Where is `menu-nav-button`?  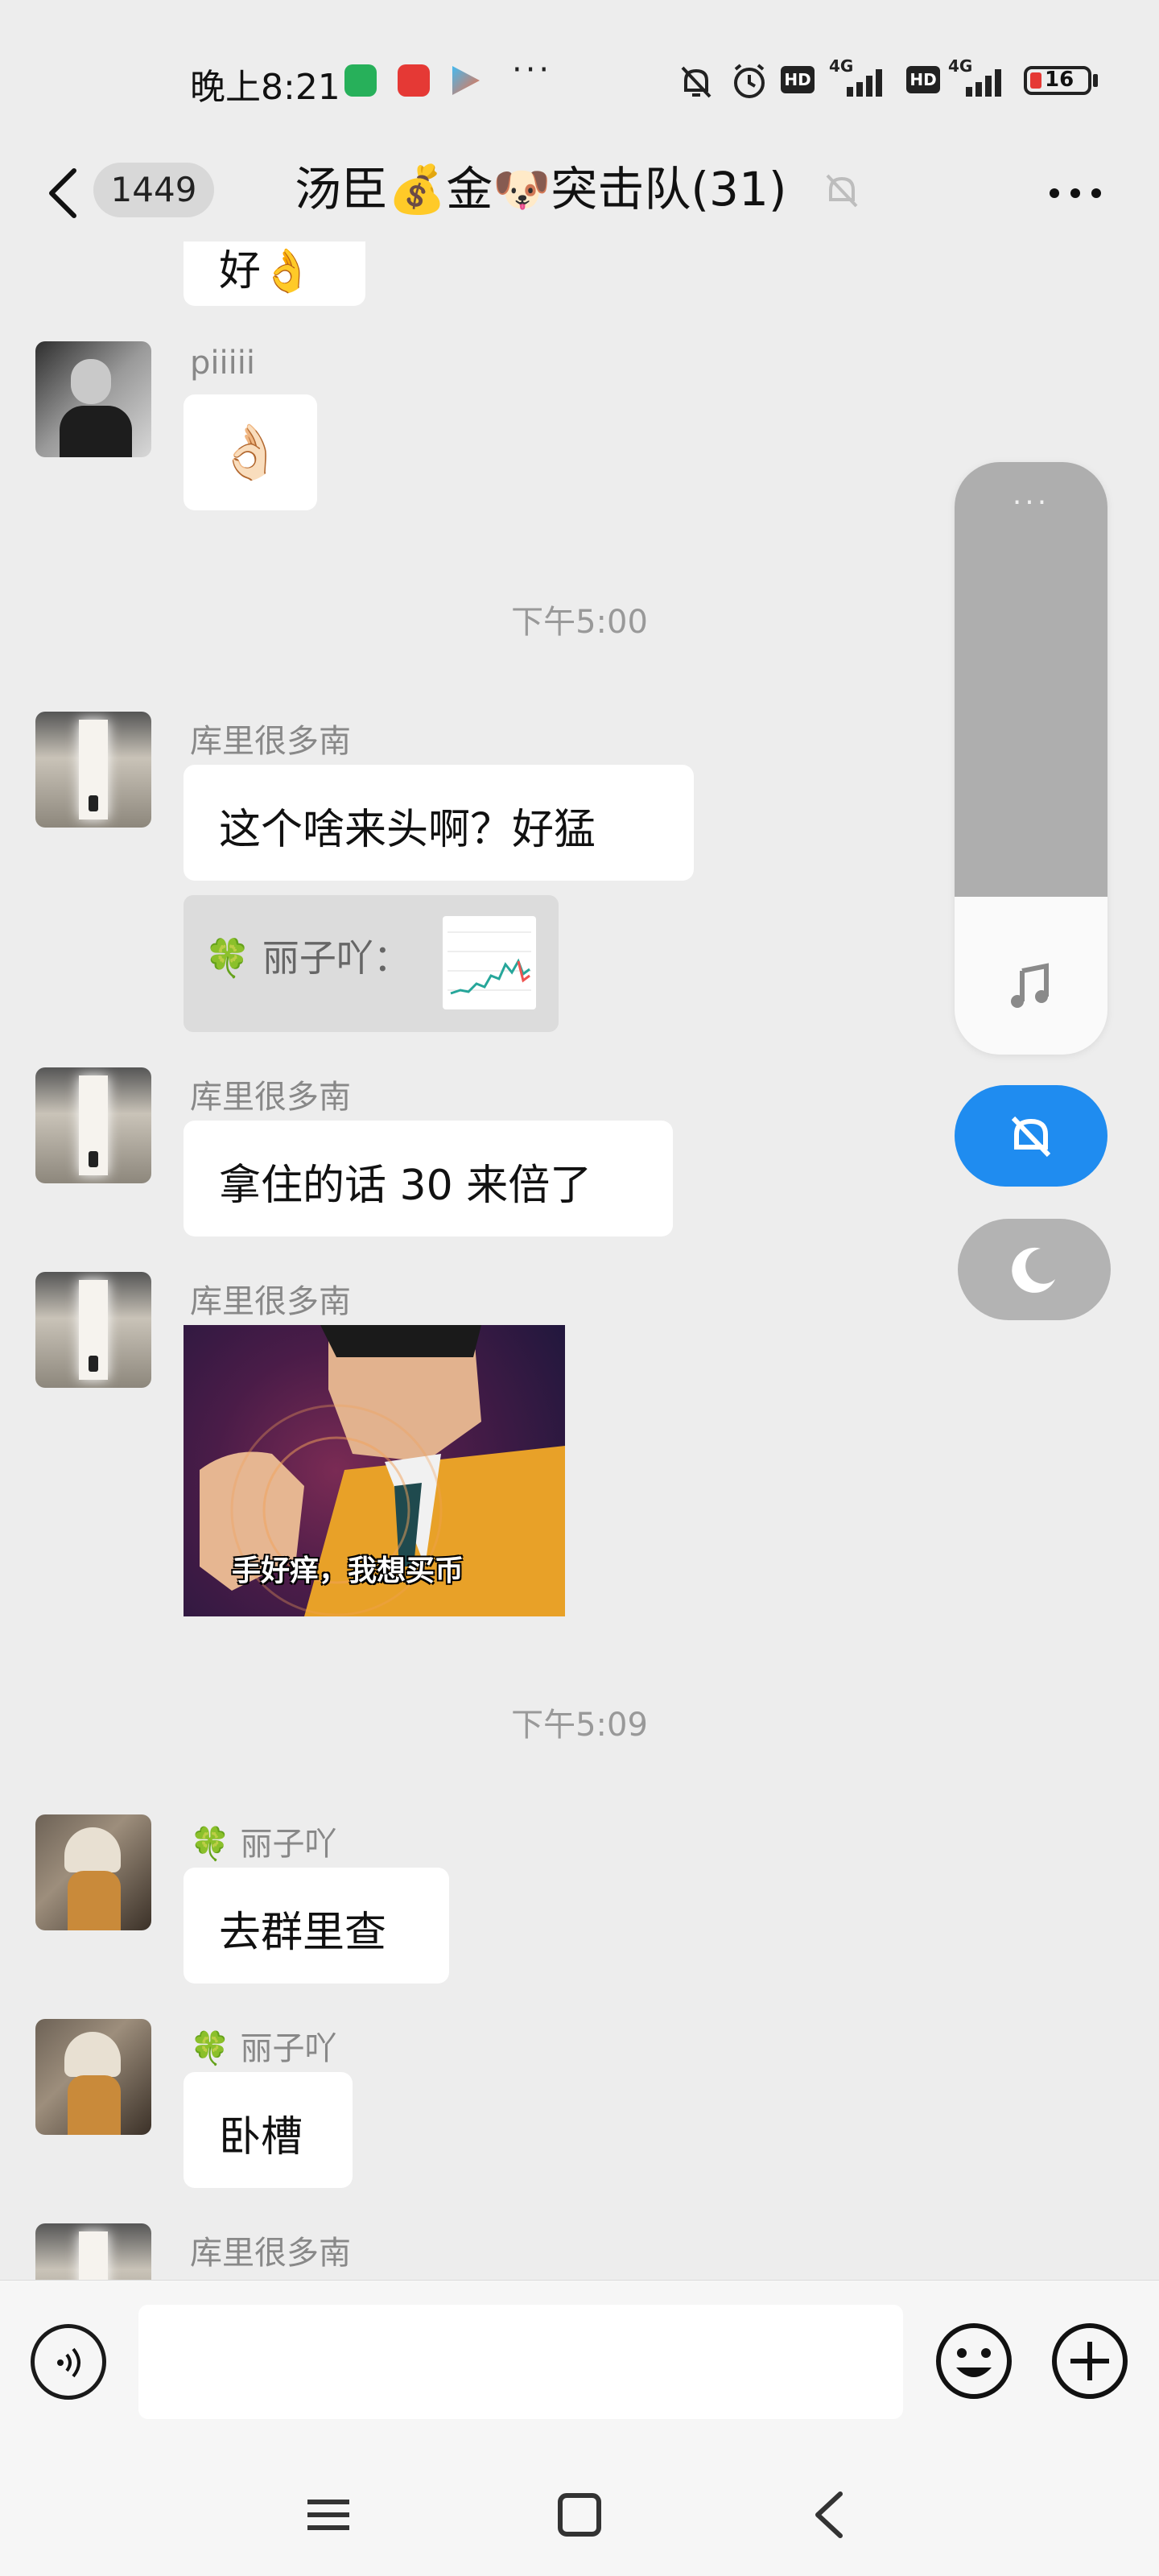
menu-nav-button is located at coordinates (328, 2515).